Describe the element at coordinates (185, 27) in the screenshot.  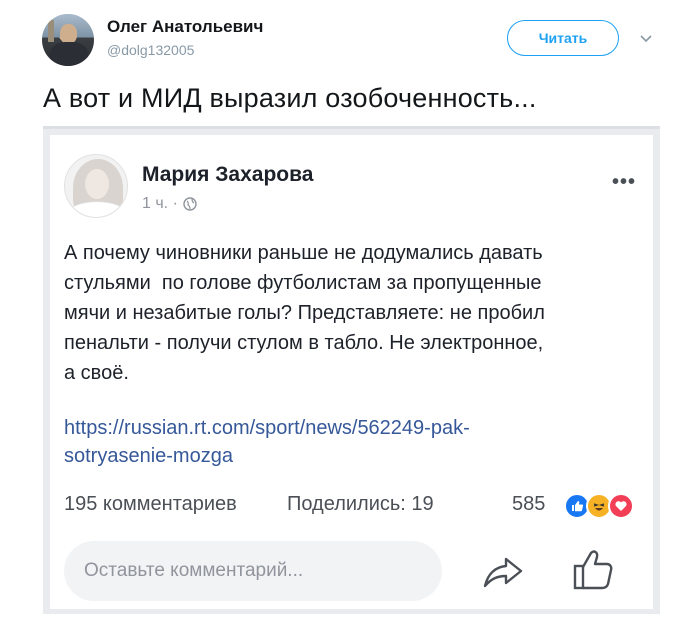
I see `tweet-author-name: Олег Анатольевич` at that location.